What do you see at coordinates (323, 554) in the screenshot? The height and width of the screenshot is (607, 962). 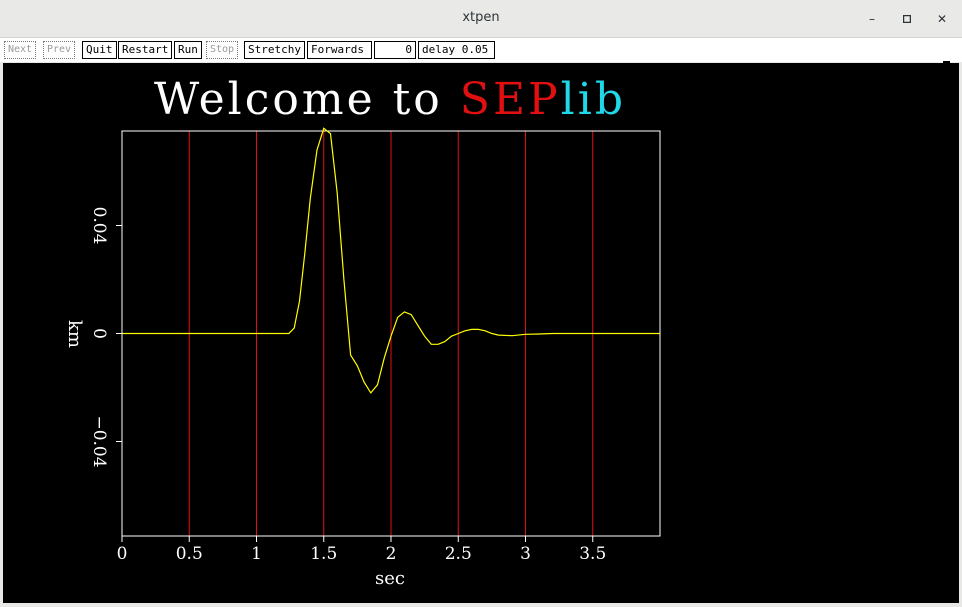 I see `x-tick-label: 1.5` at bounding box center [323, 554].